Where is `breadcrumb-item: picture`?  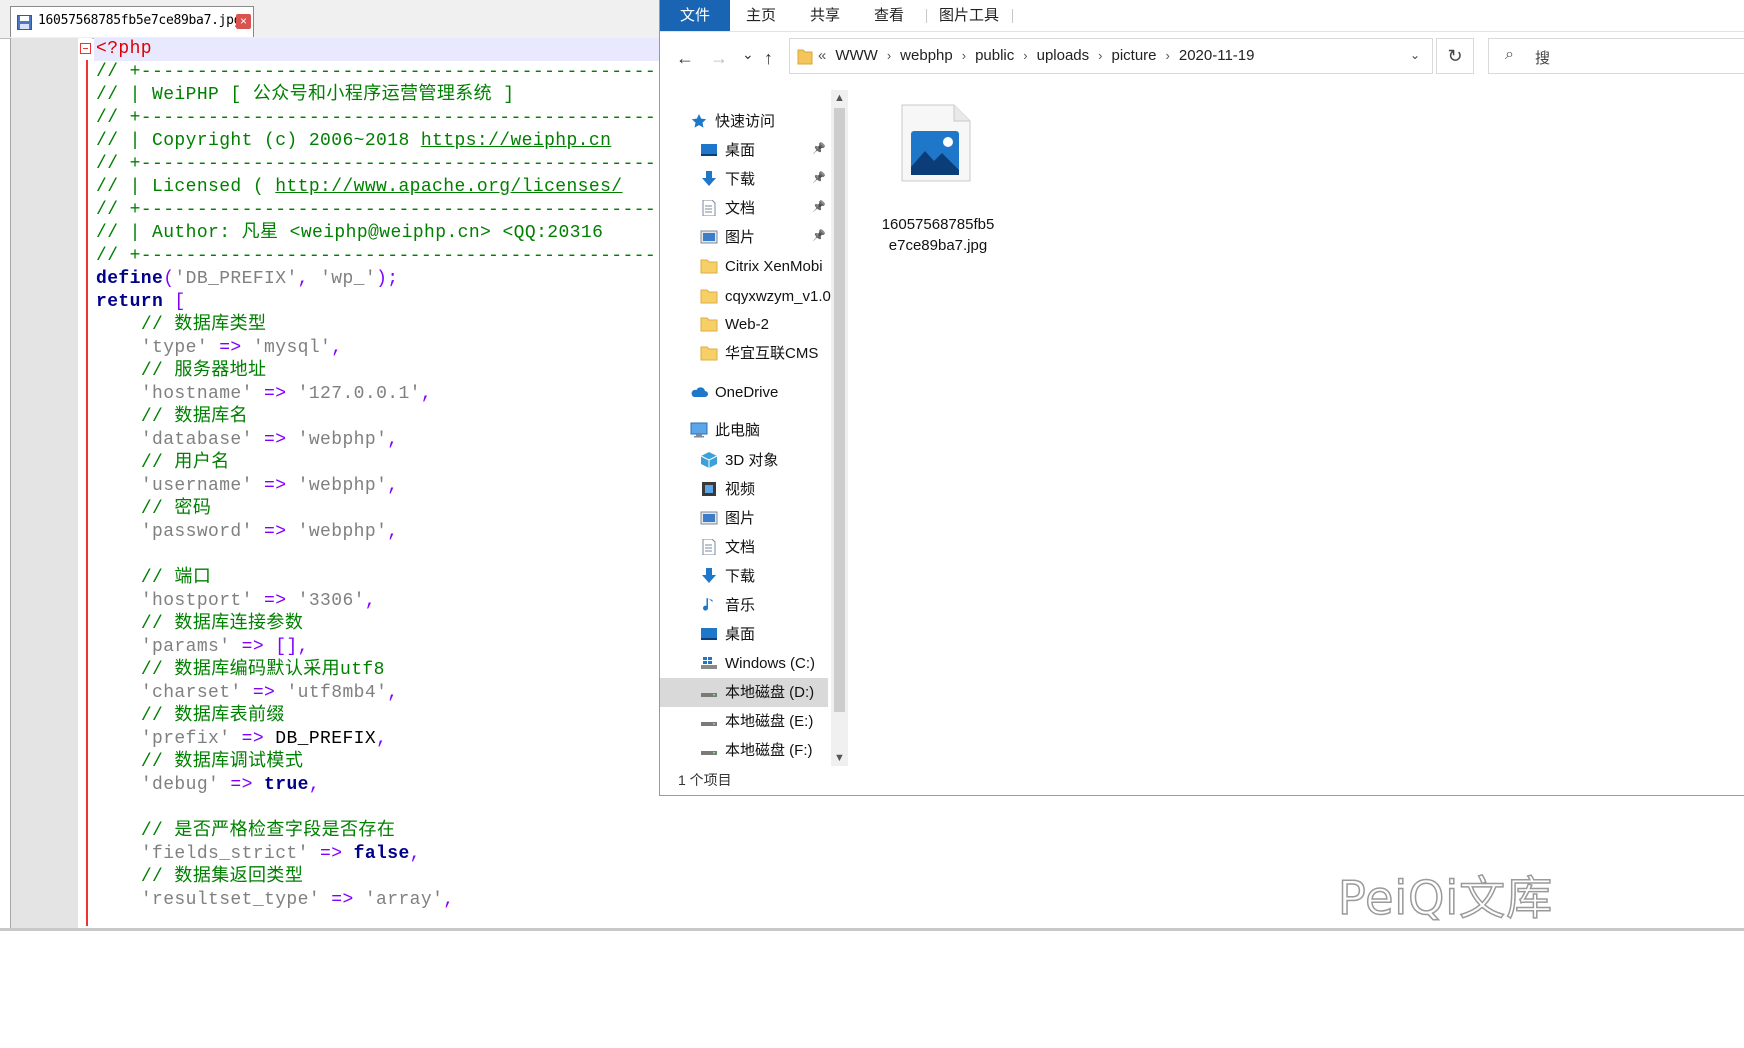
breadcrumb-item: picture is located at coordinates (1134, 55).